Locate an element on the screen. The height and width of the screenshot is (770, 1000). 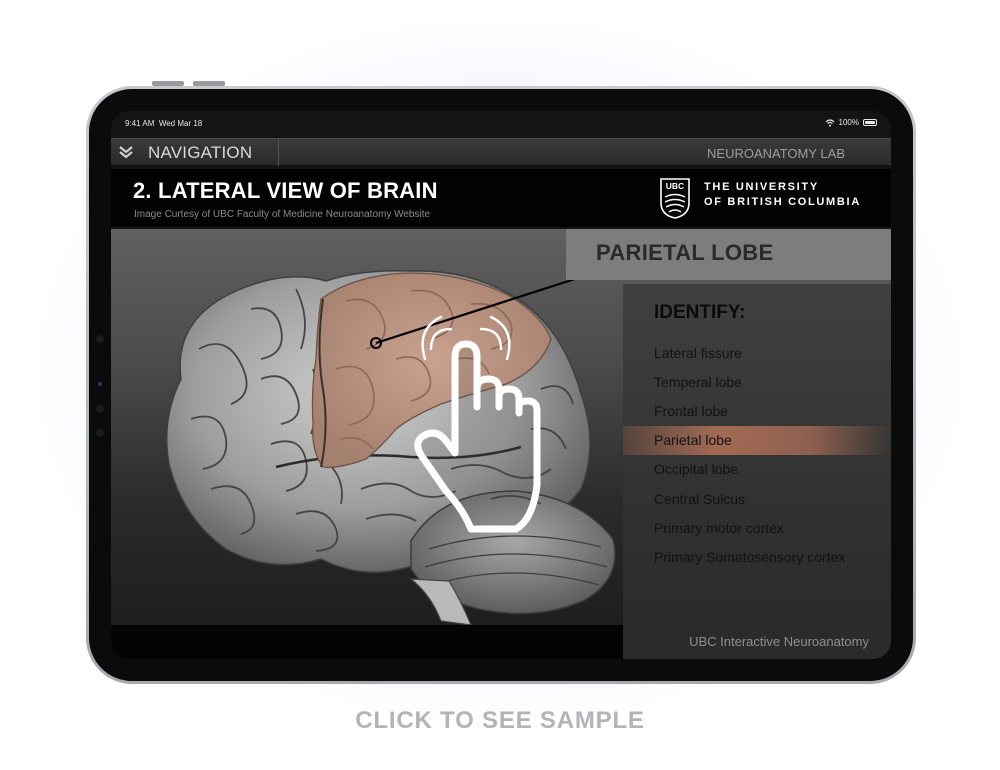
identify-item-label: Primary Somatosensory cortex is located at coordinates (750, 556).